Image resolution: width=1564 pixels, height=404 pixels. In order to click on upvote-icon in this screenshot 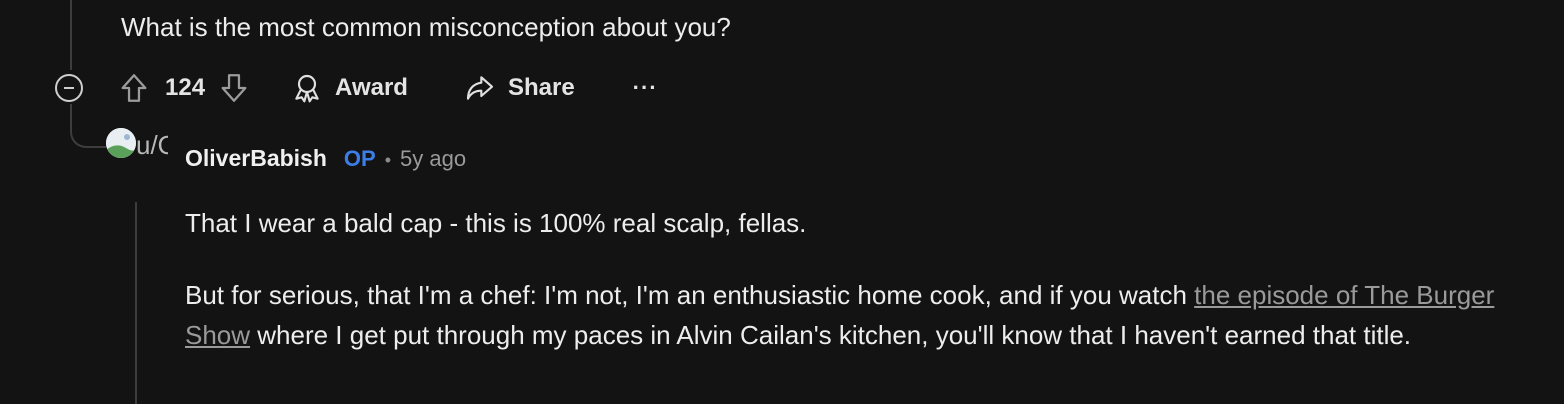, I will do `click(134, 88)`.